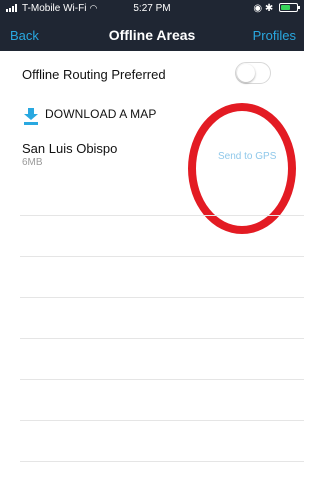 The height and width of the screenshot is (504, 320). What do you see at coordinates (94, 74) in the screenshot?
I see `offline-routing-label: Offline Routing Preferred` at bounding box center [94, 74].